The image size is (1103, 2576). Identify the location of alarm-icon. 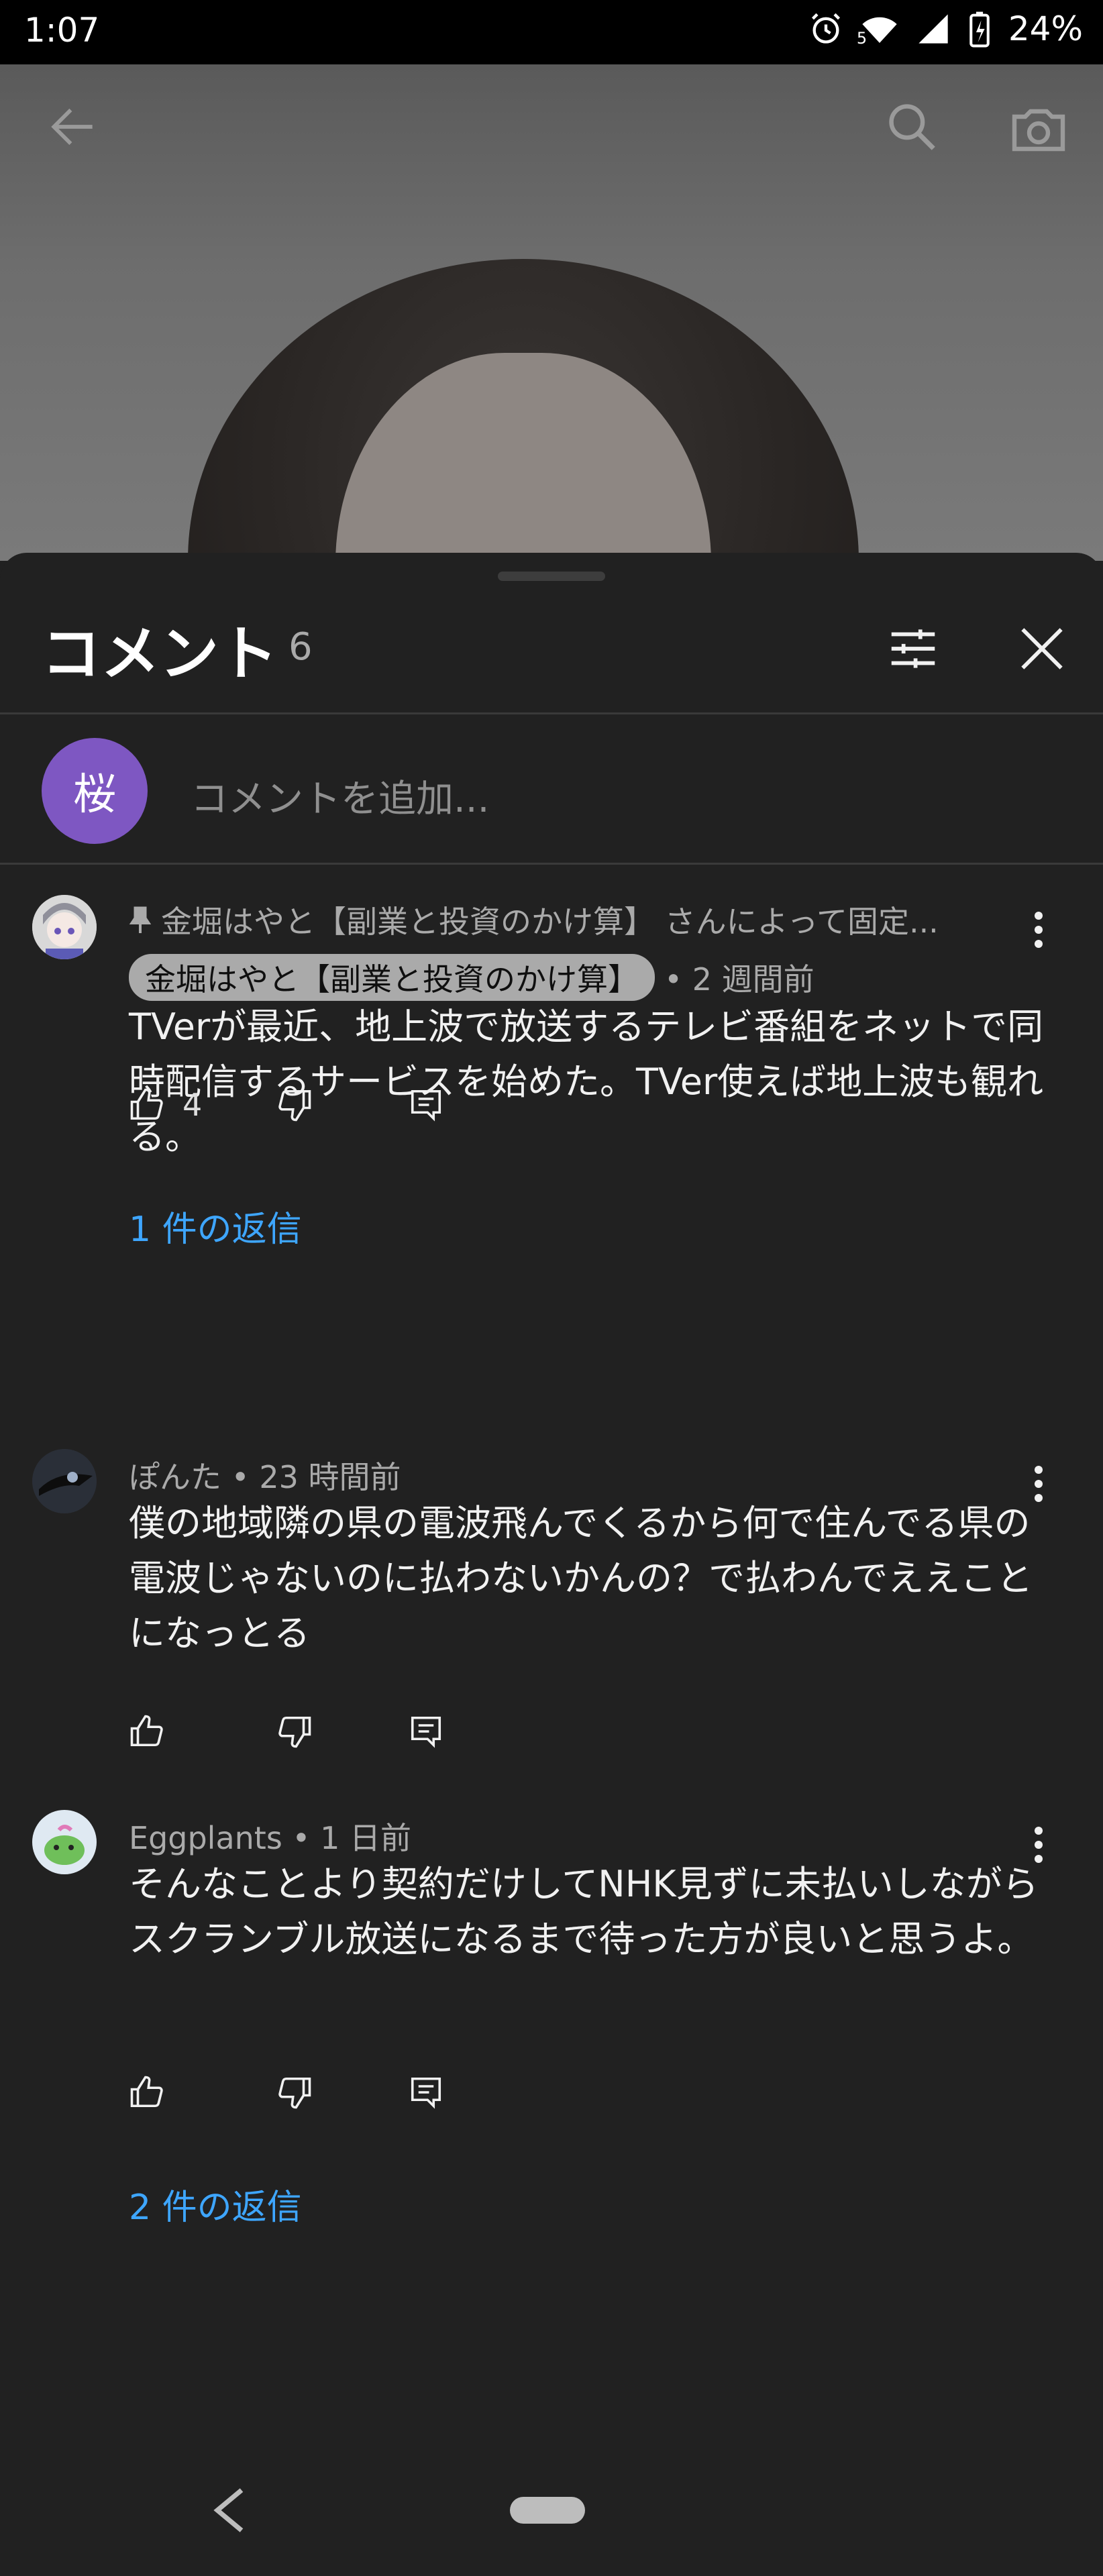
(826, 28).